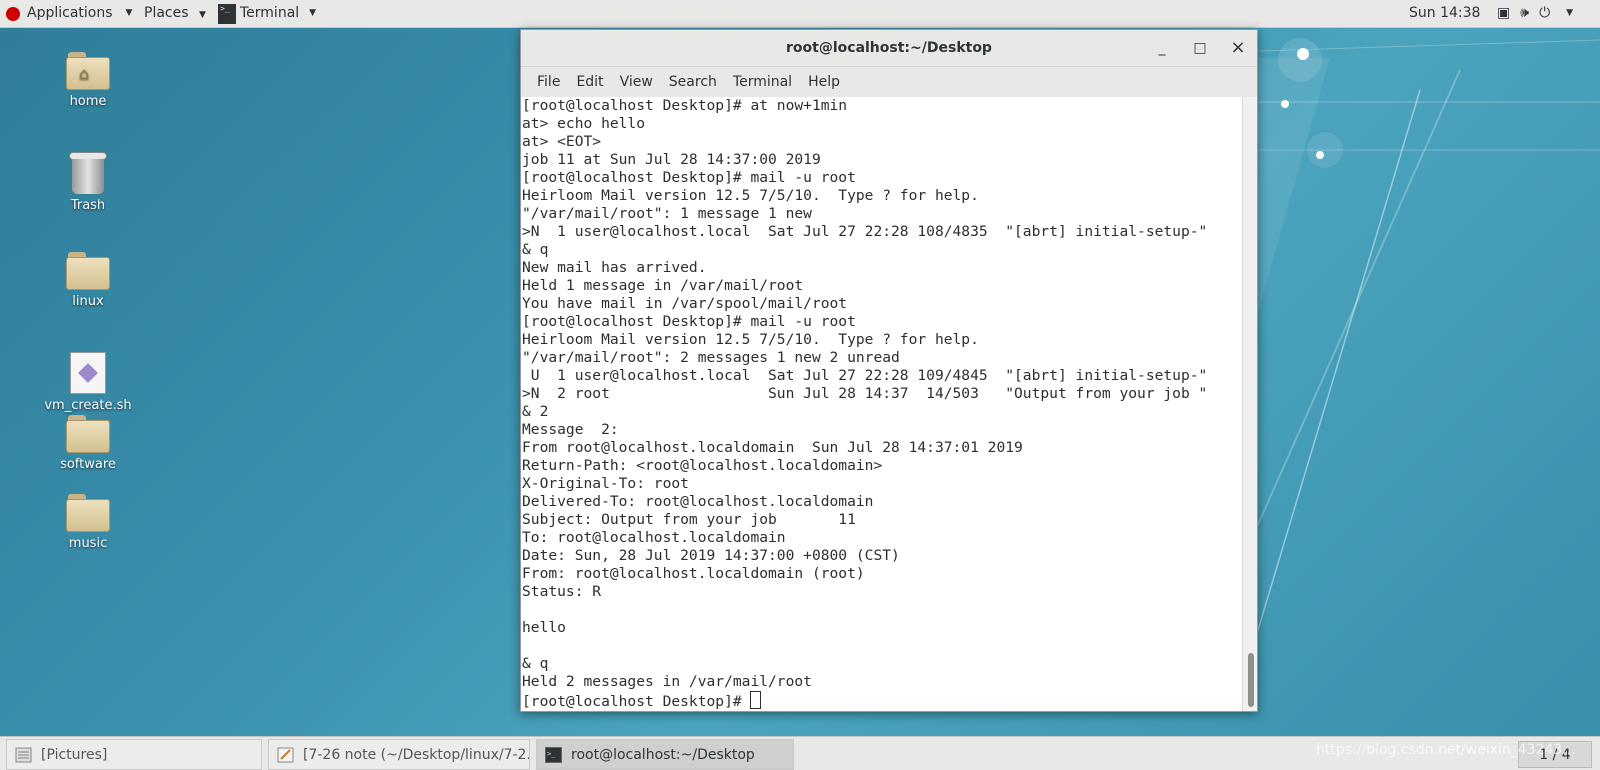 The image size is (1600, 770). I want to click on task-label: [Pictures], so click(74, 755).